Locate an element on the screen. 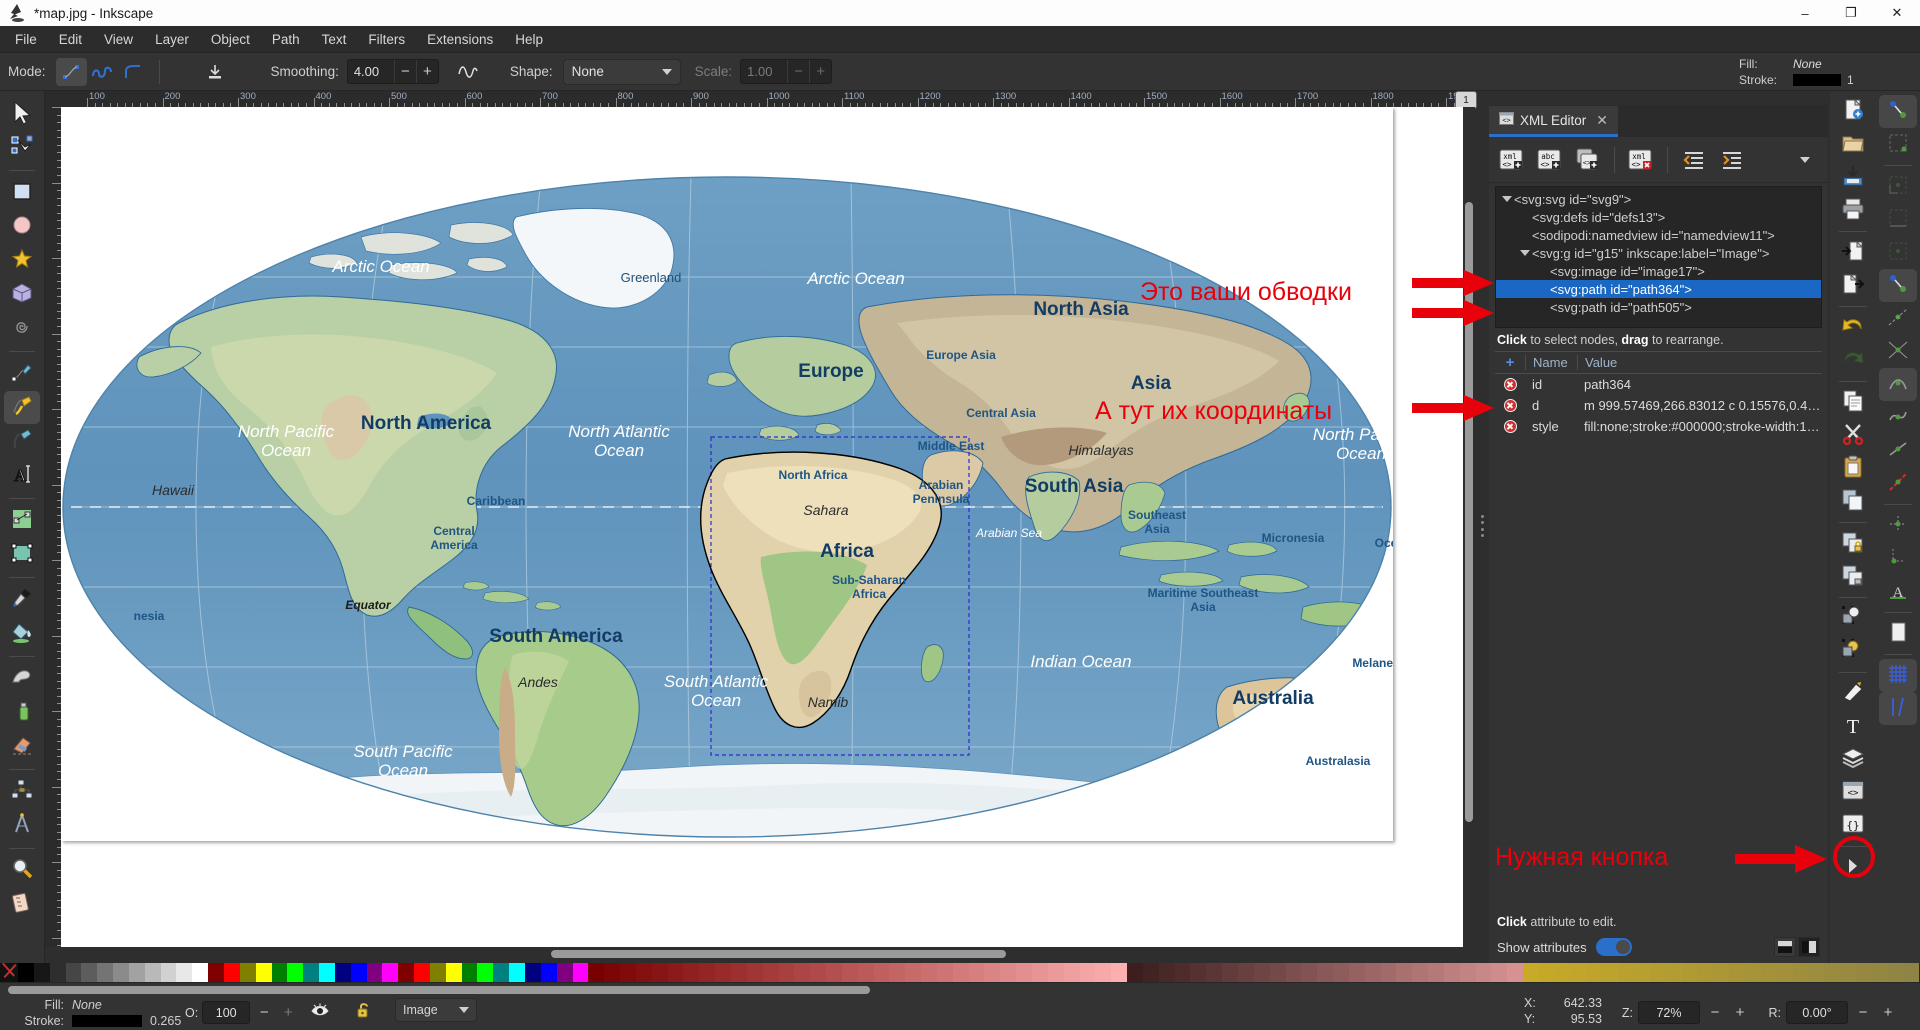  snap-others-button is located at coordinates (1898, 483).